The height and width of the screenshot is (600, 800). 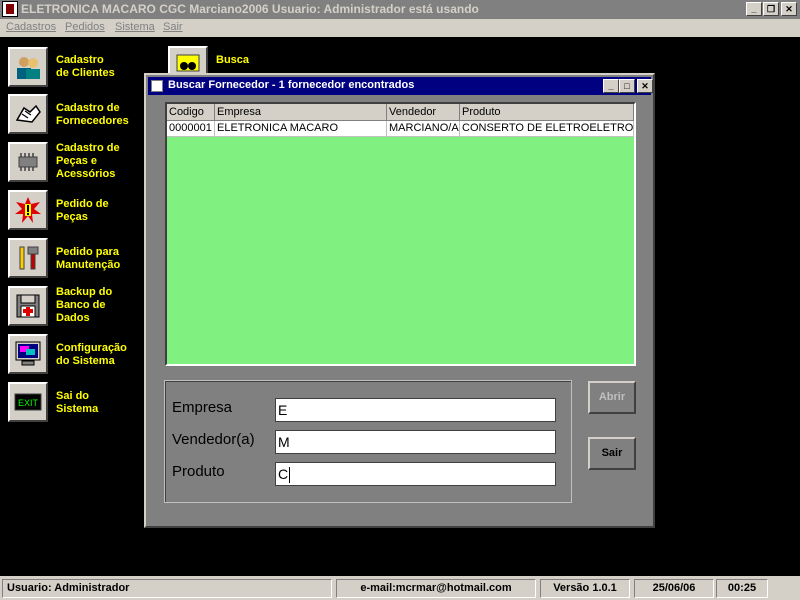 What do you see at coordinates (84, 305) in the screenshot?
I see `sidebar-label-backup: Backup do Banco de Dados` at bounding box center [84, 305].